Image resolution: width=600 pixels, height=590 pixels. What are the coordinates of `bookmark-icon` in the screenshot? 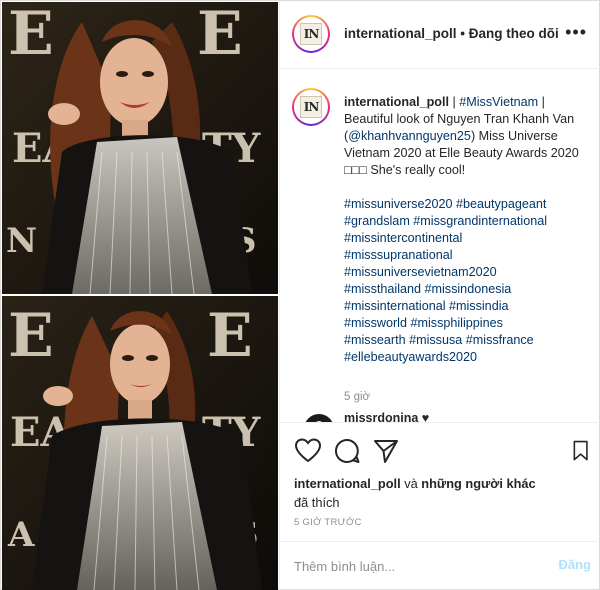 It's located at (583, 451).